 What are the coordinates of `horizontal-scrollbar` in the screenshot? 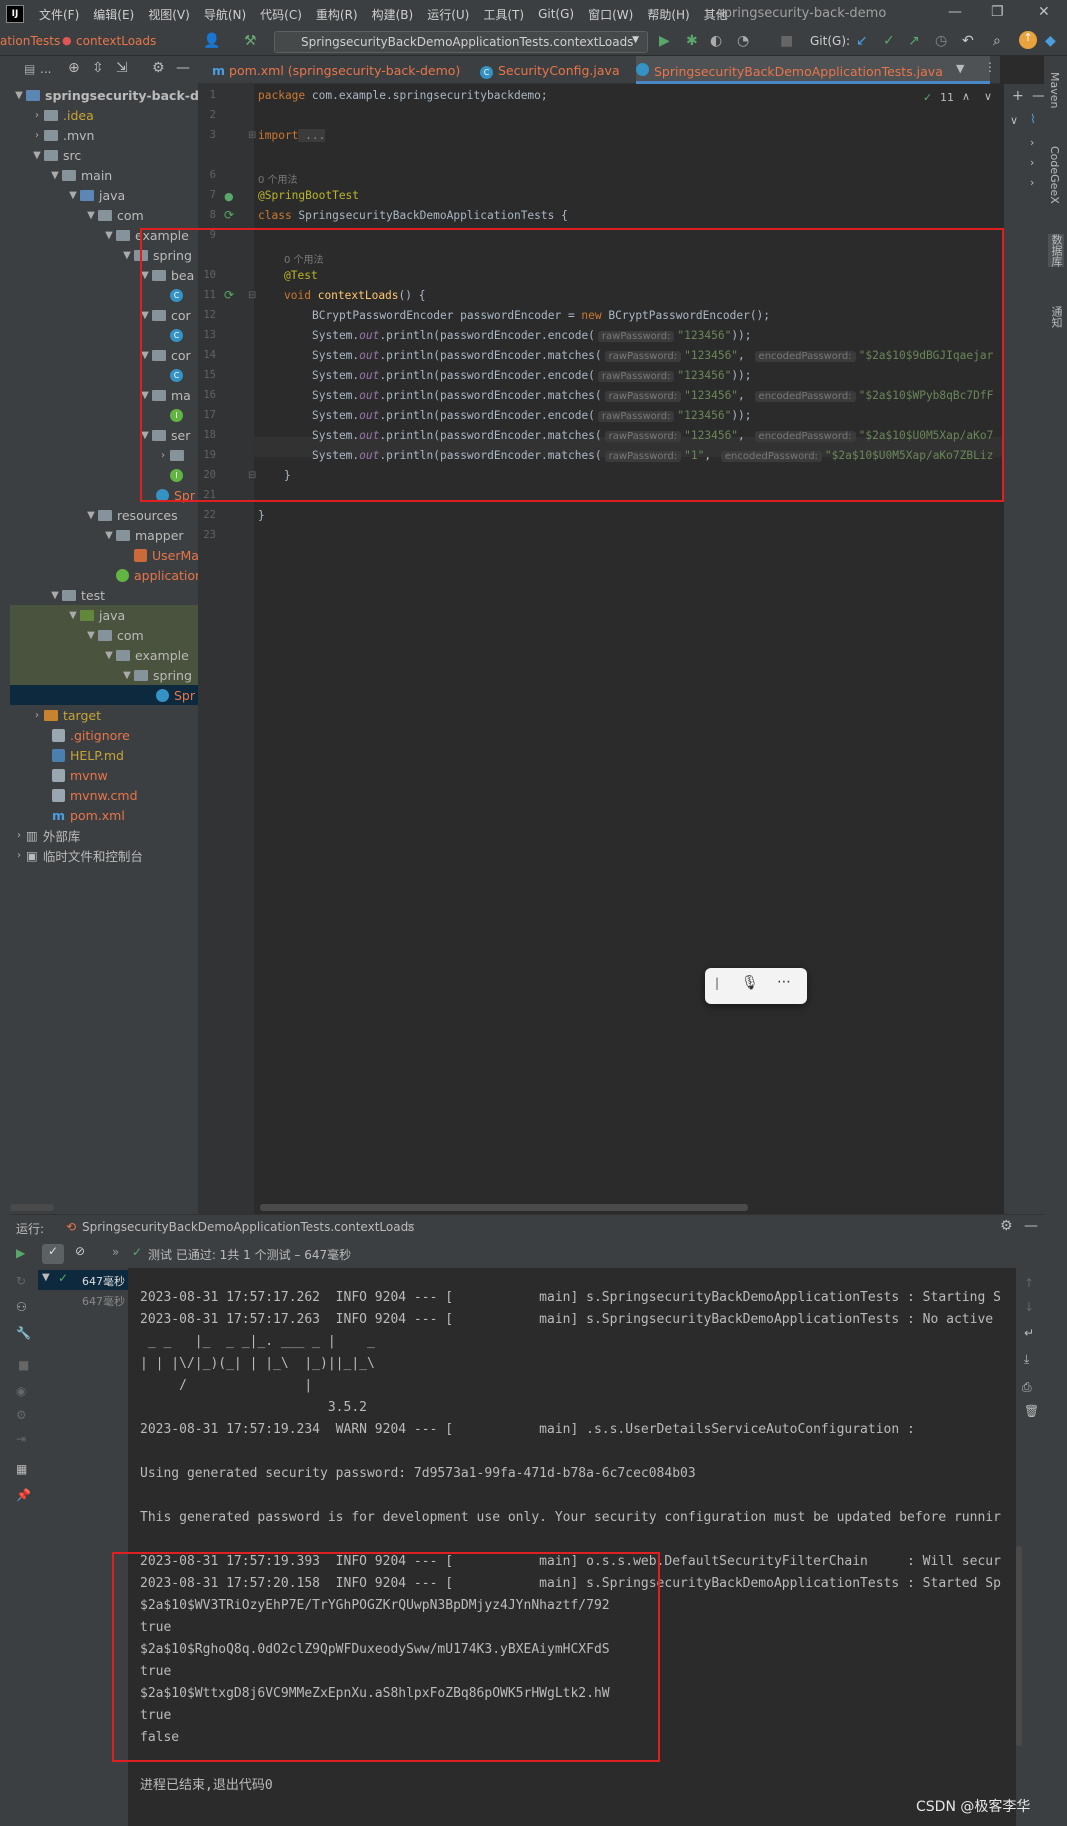 It's located at (504, 1207).